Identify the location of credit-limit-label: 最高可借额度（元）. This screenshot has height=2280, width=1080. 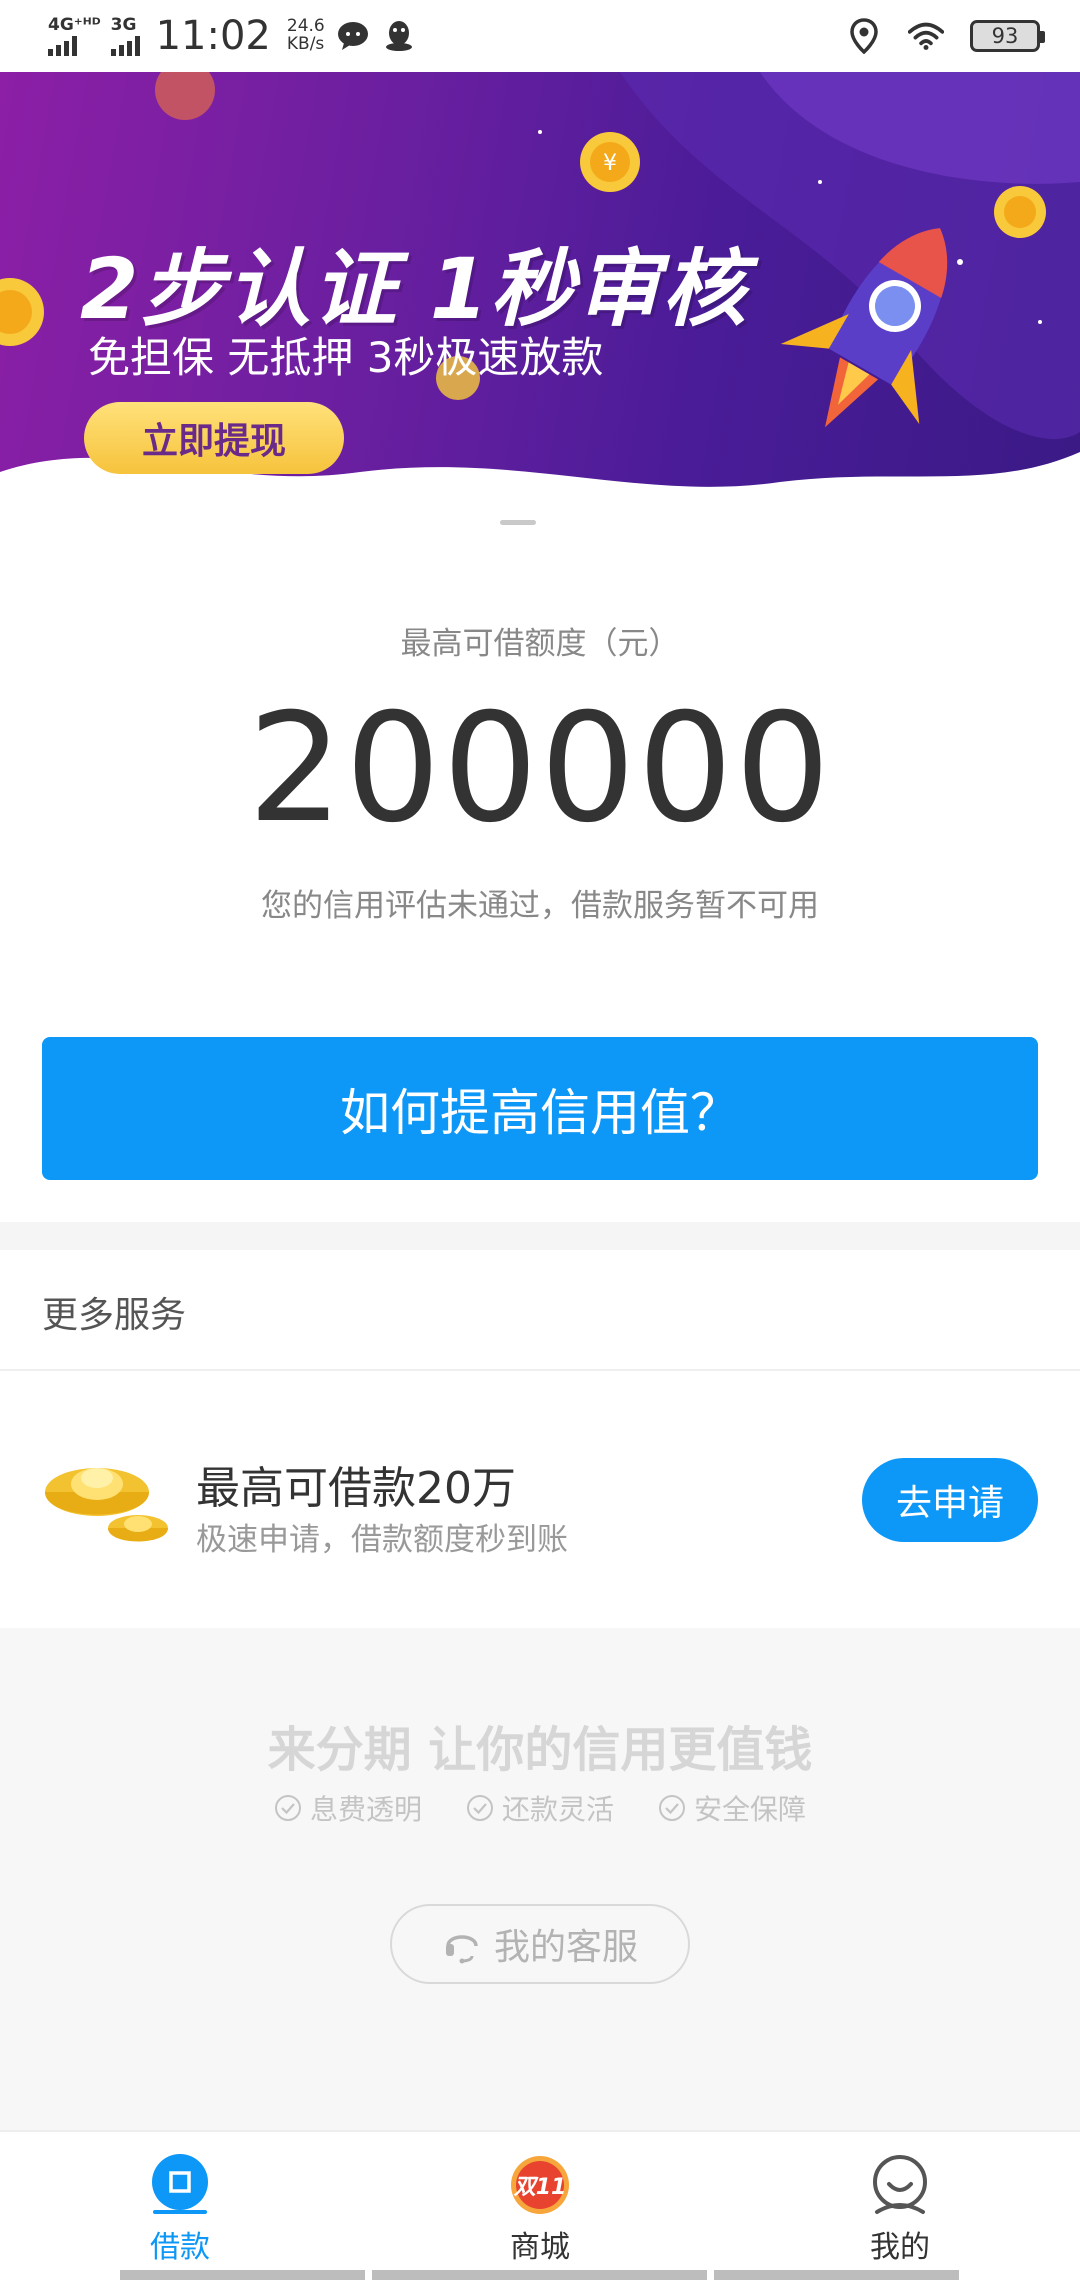
(540, 644).